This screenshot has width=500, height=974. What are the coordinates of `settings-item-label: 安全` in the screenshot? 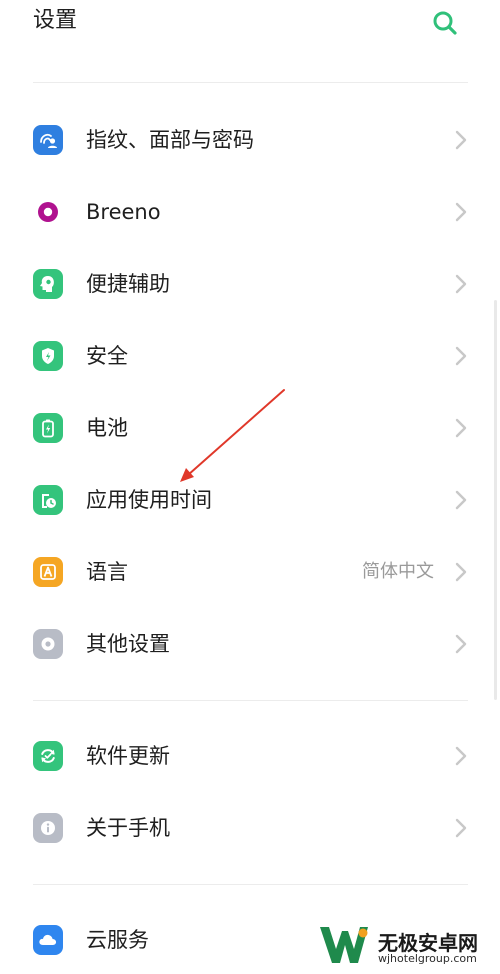 It's located at (107, 356).